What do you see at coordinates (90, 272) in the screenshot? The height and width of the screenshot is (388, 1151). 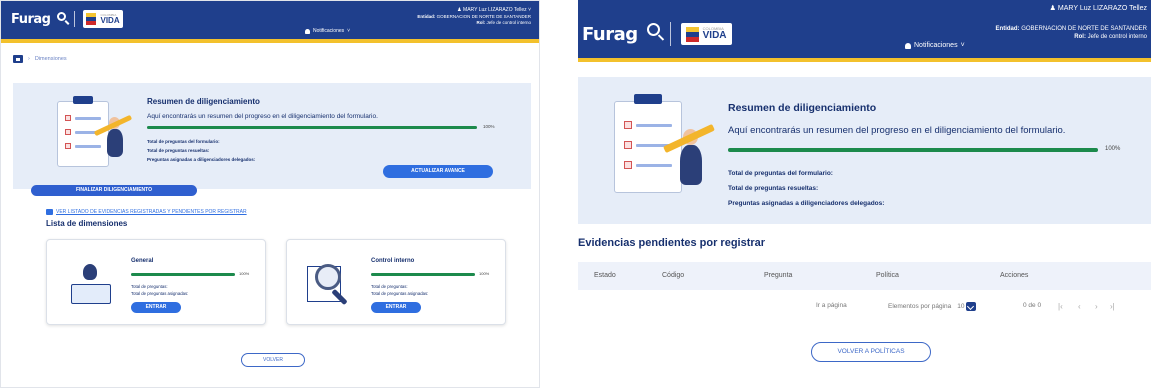 I see `reader-head` at bounding box center [90, 272].